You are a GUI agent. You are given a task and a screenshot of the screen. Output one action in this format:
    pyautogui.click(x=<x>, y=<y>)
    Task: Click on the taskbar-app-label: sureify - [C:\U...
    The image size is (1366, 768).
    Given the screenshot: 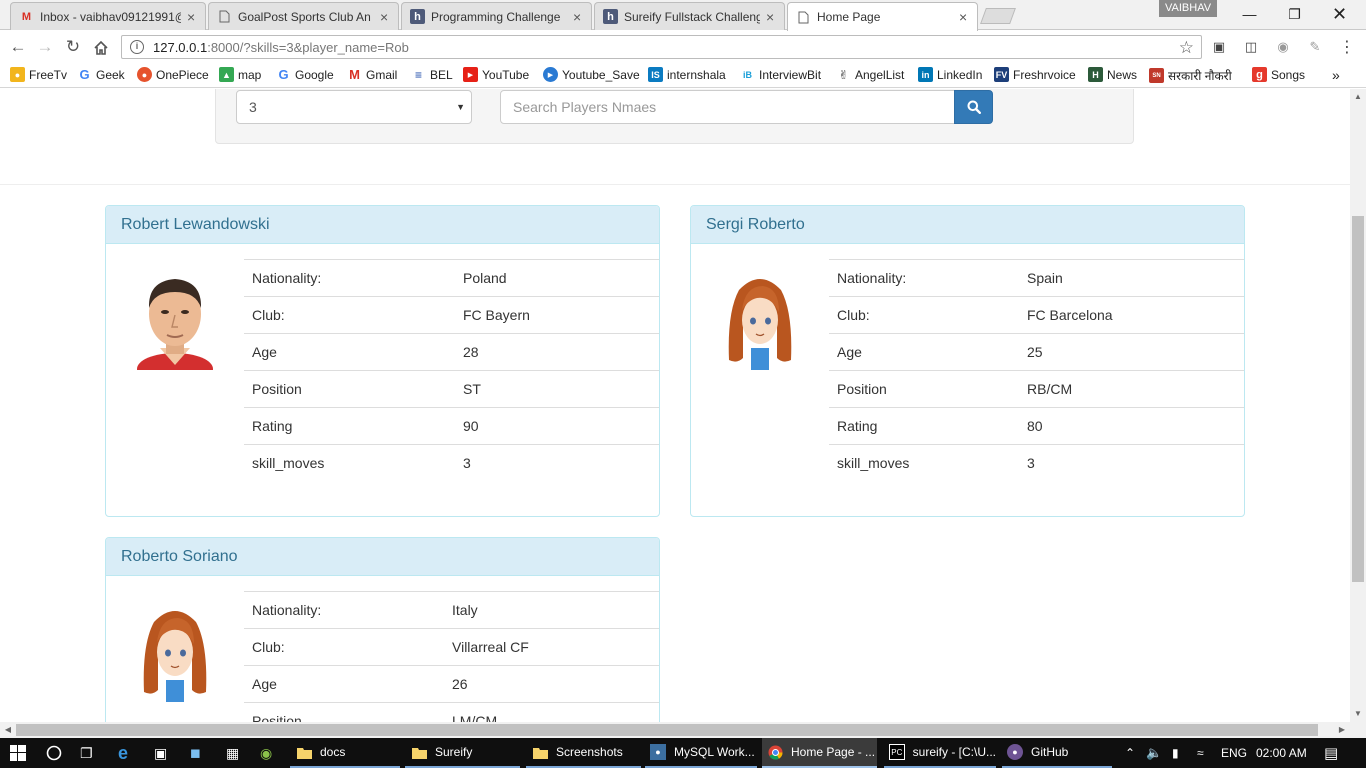 What is the action you would take?
    pyautogui.click(x=954, y=752)
    